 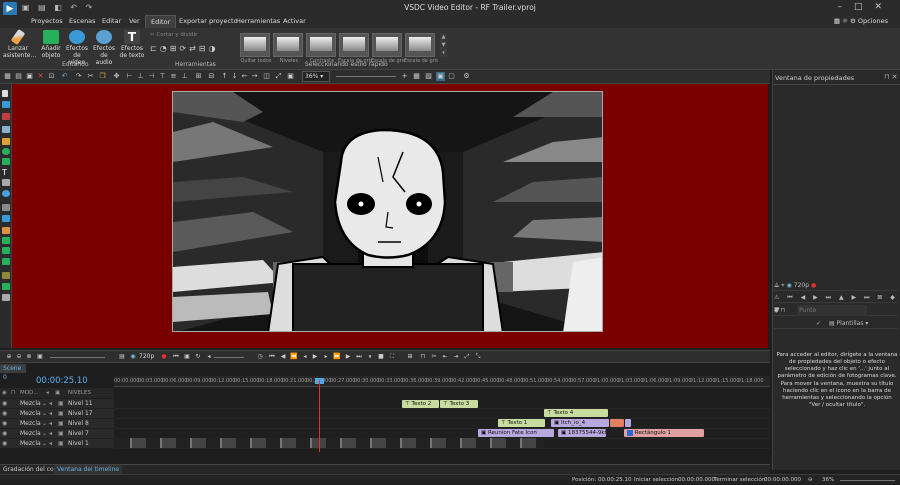 I want to click on clip-image-18375544: ▣ 18375544-9kf, so click(x=582, y=433).